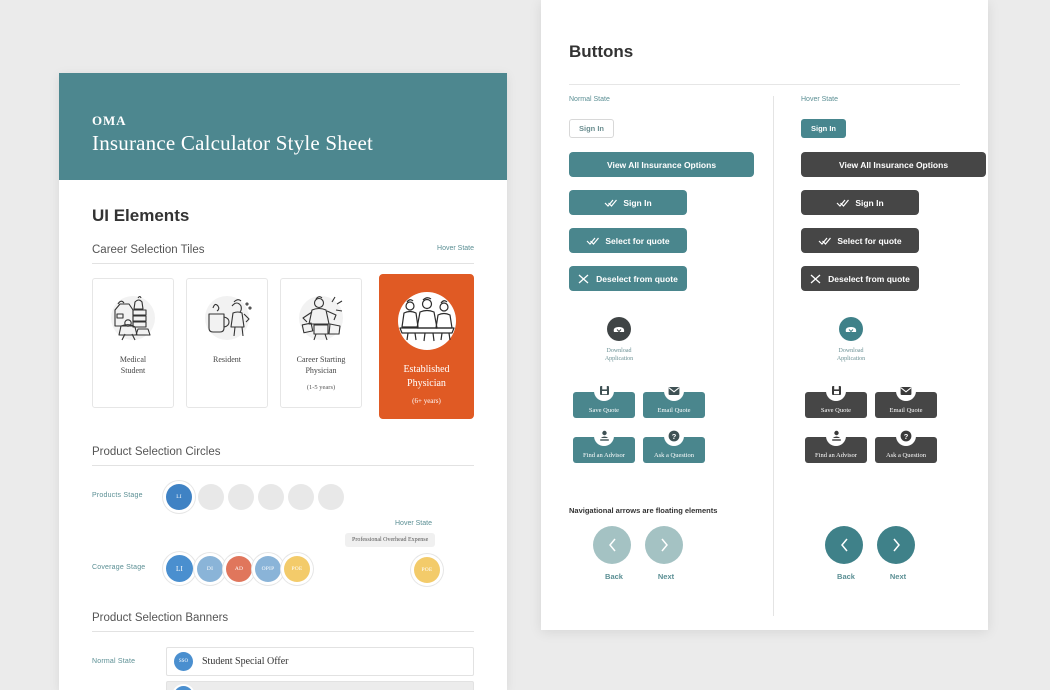  What do you see at coordinates (637, 202) in the screenshot?
I see `button-label: Sign In` at bounding box center [637, 202].